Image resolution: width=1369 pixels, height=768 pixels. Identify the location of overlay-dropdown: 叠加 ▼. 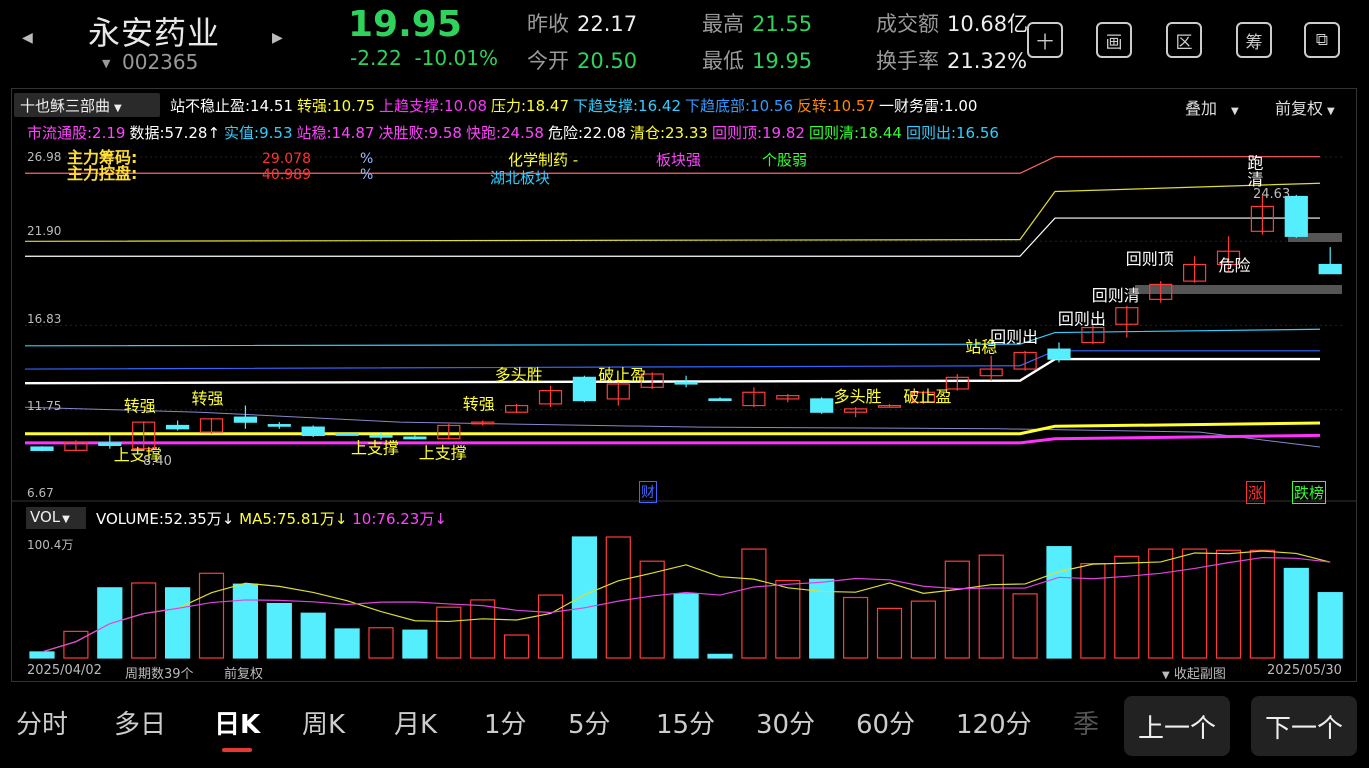
(1212, 107).